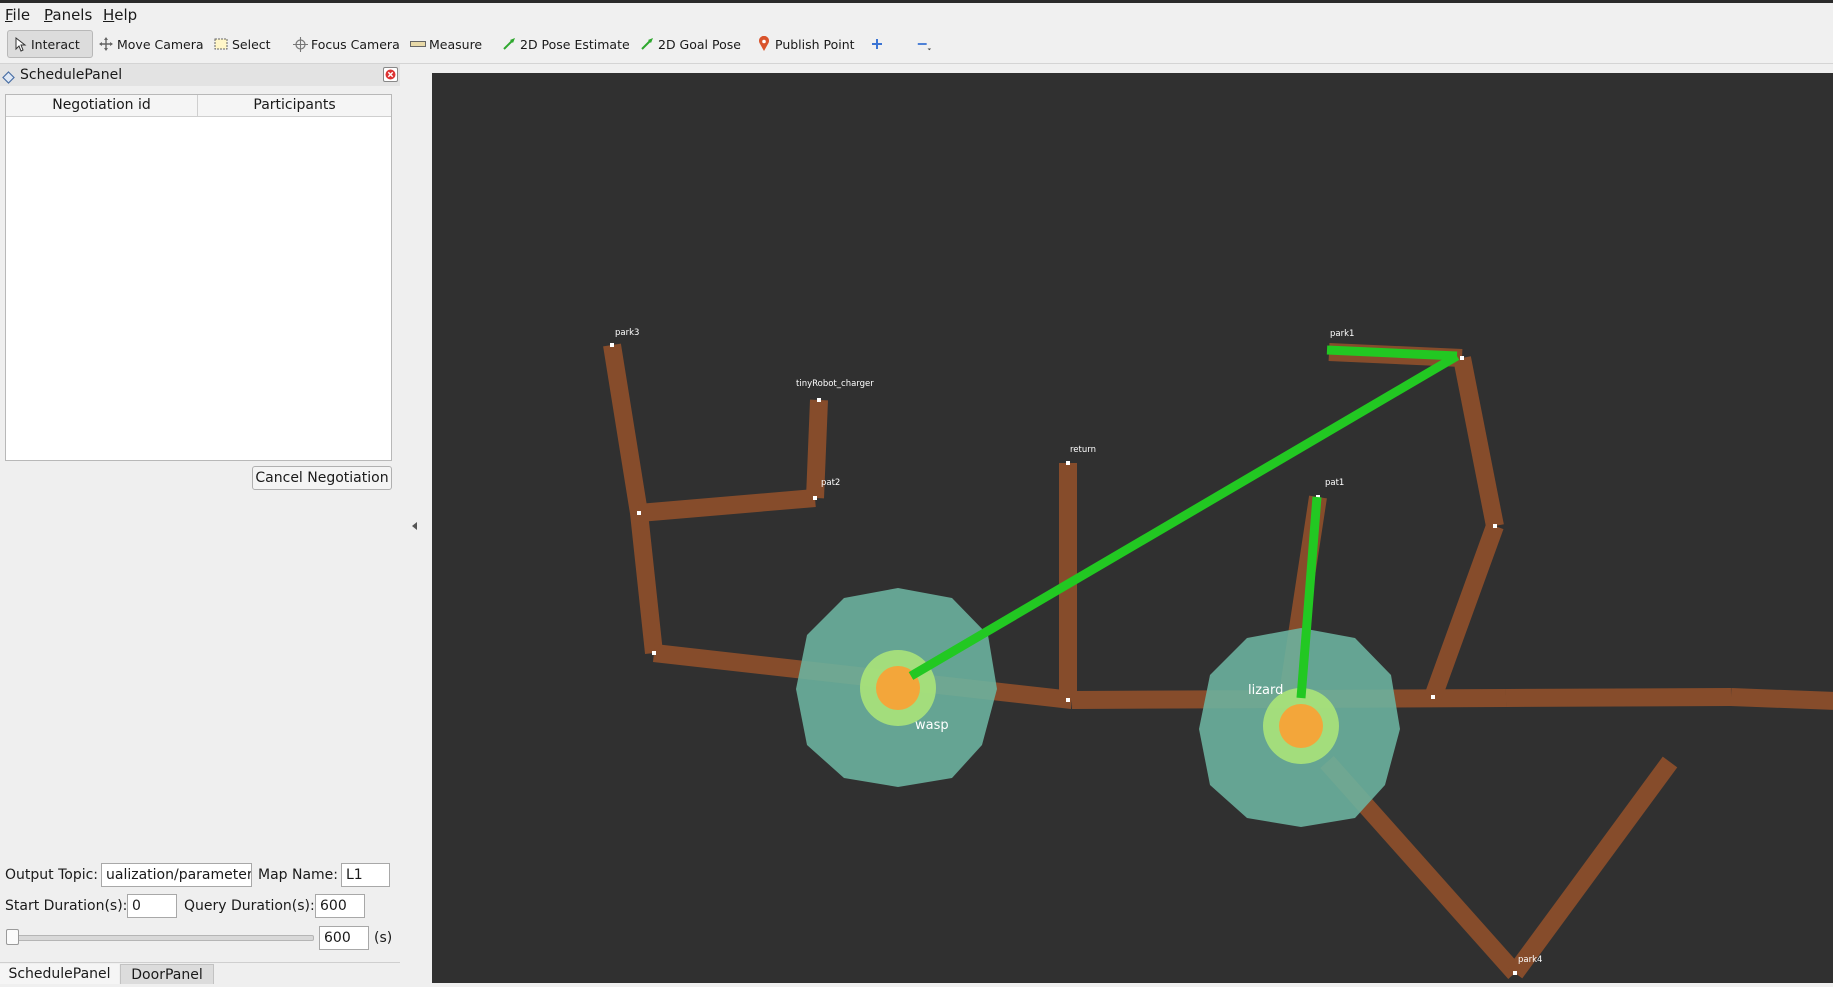  Describe the element at coordinates (66, 906) in the screenshot. I see `start-duration-label: Start Duration(s):` at that location.